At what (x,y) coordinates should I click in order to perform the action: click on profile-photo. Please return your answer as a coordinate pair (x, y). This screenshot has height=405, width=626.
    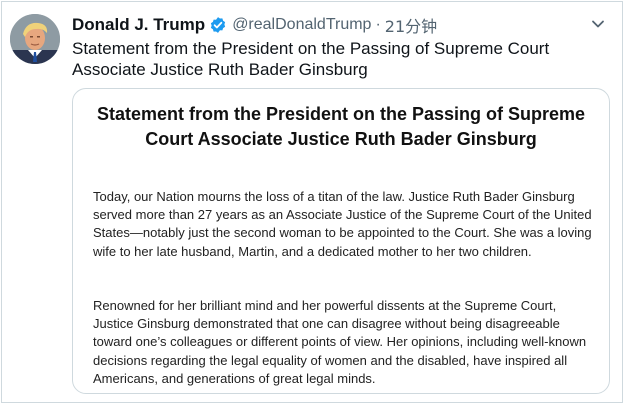
    Looking at the image, I should click on (35, 39).